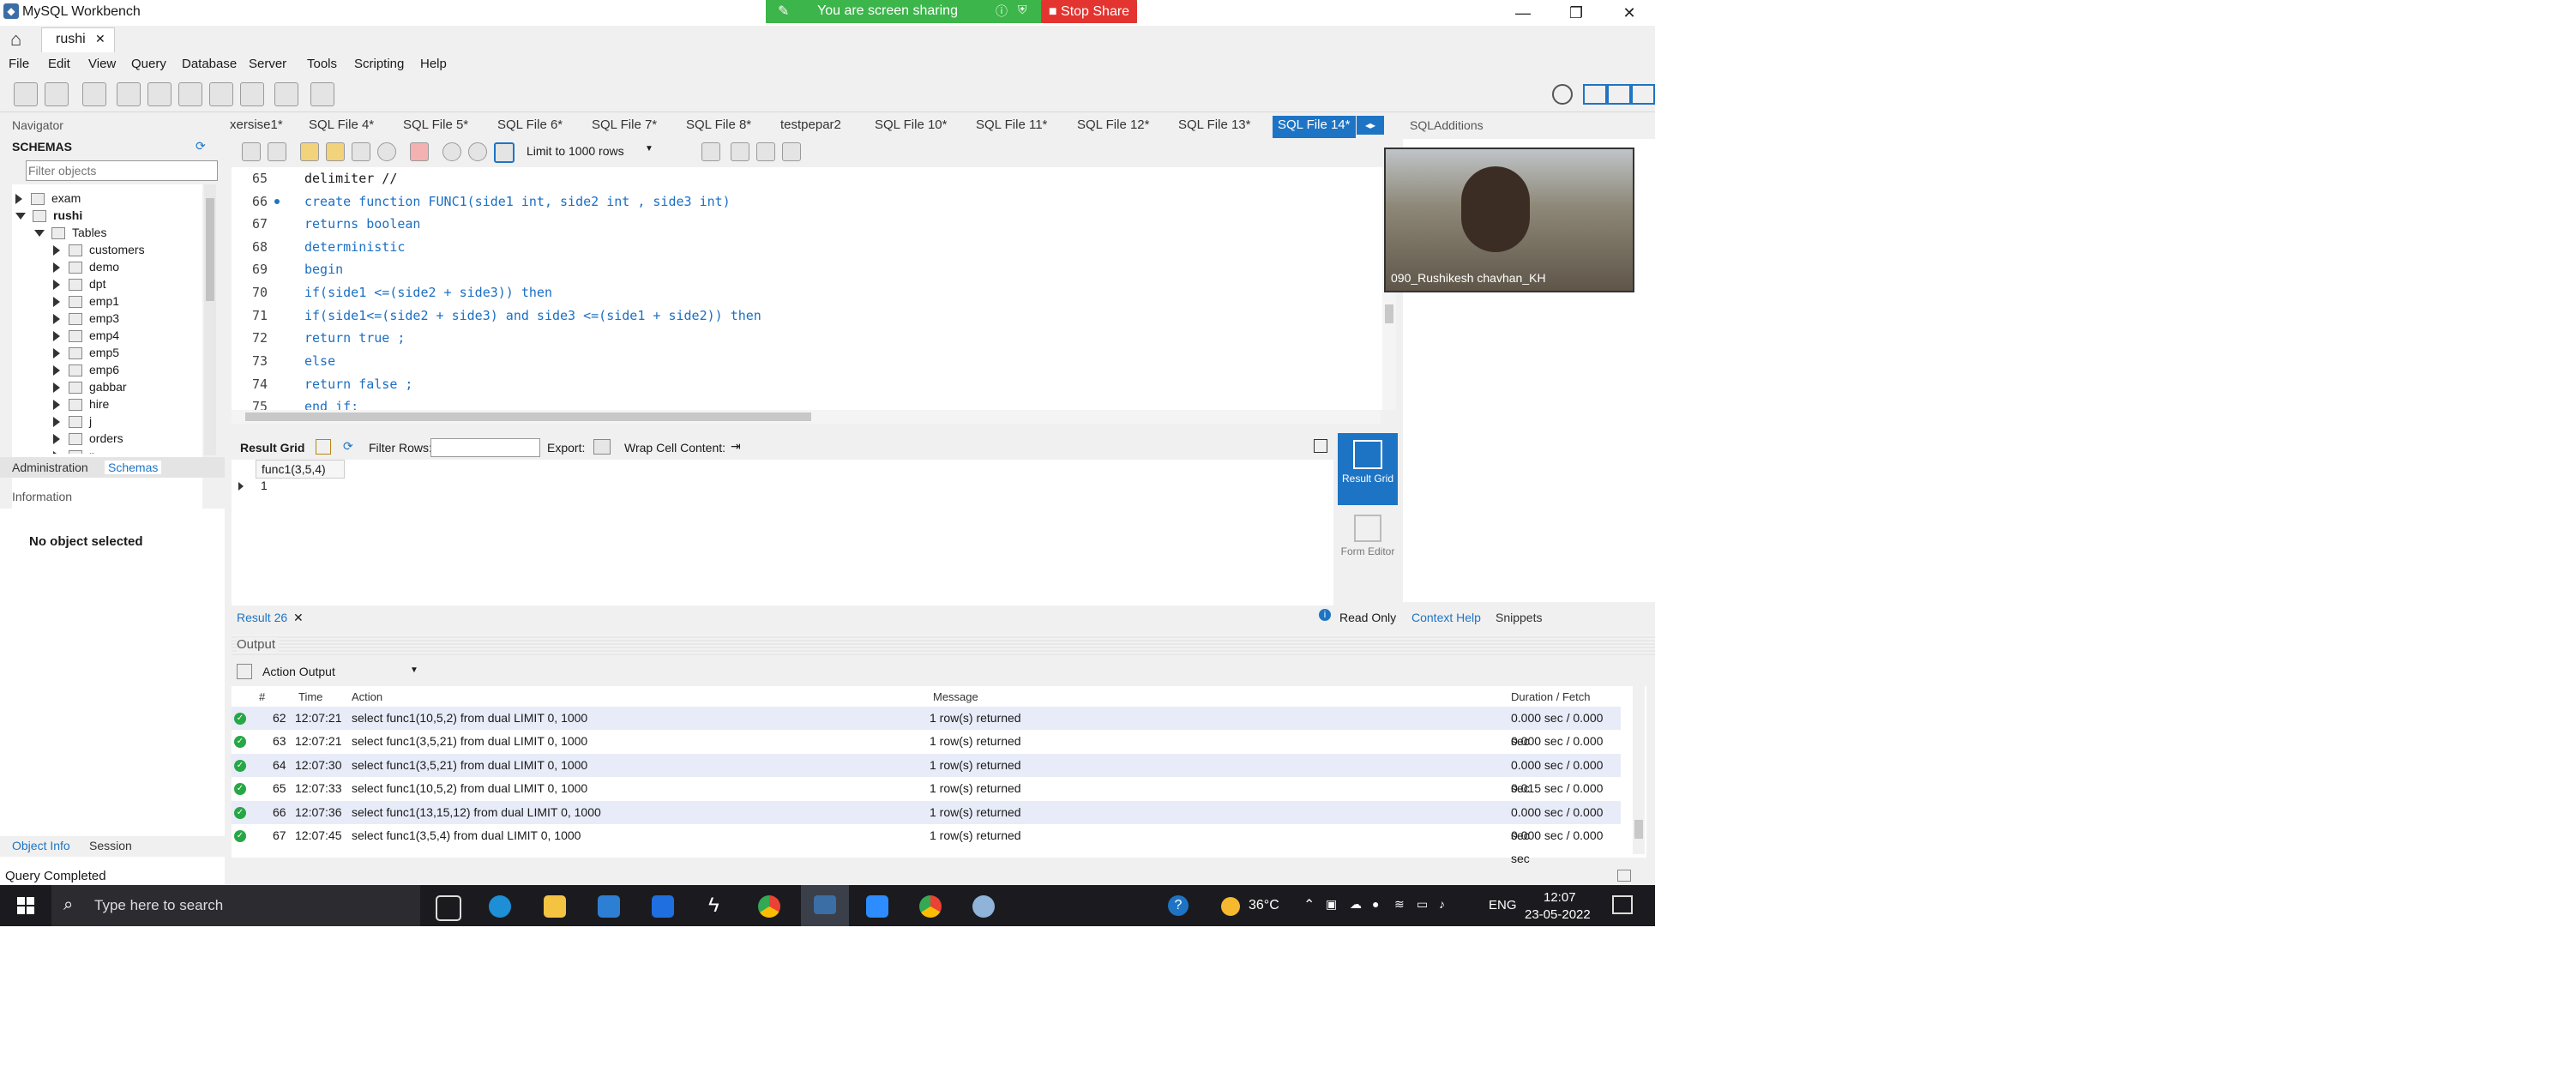  What do you see at coordinates (102, 64) in the screenshot?
I see `menu-view: View` at bounding box center [102, 64].